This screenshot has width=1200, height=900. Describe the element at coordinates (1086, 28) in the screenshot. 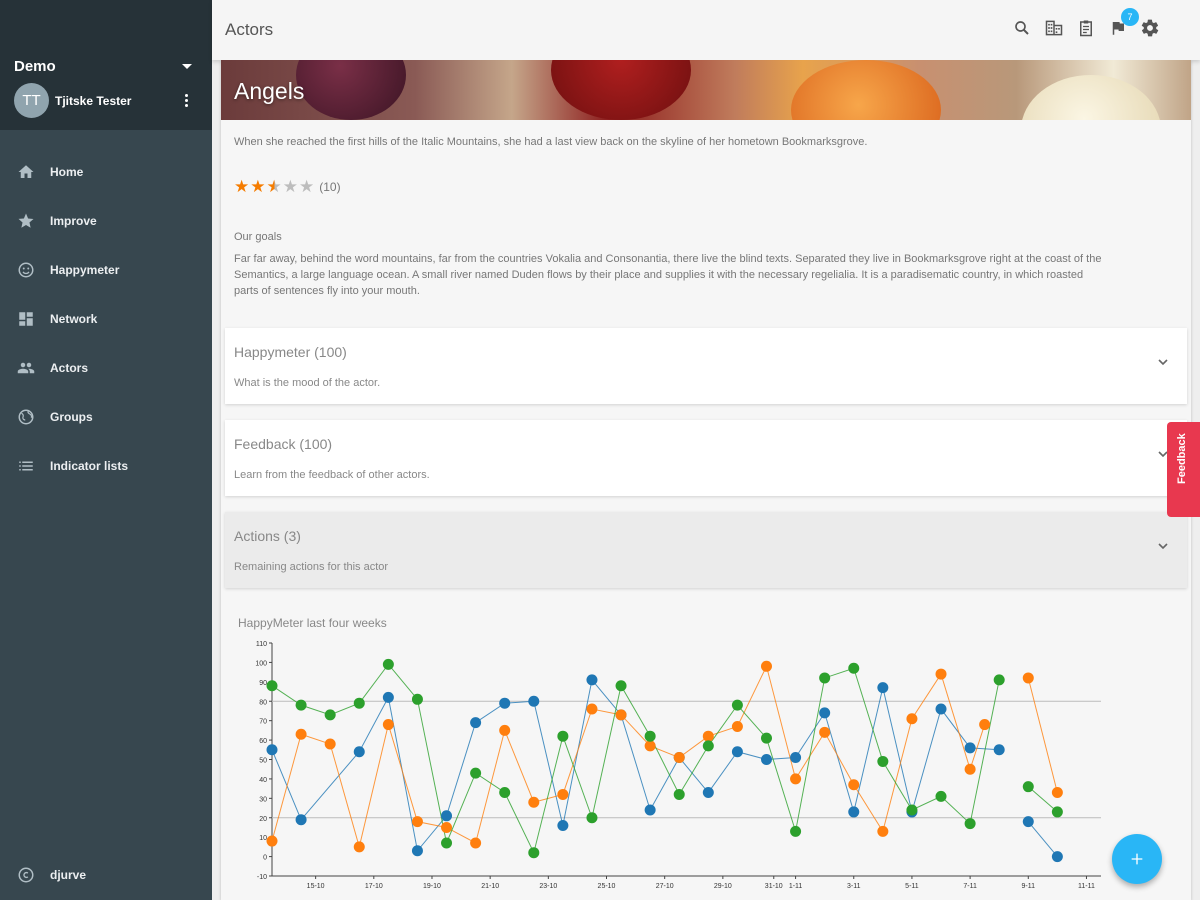

I see `clipboard-icon` at that location.